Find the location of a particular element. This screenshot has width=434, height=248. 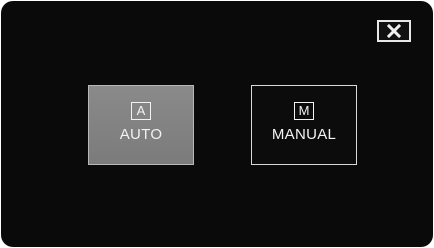

auto-mode-label: AUTO is located at coordinates (141, 134).